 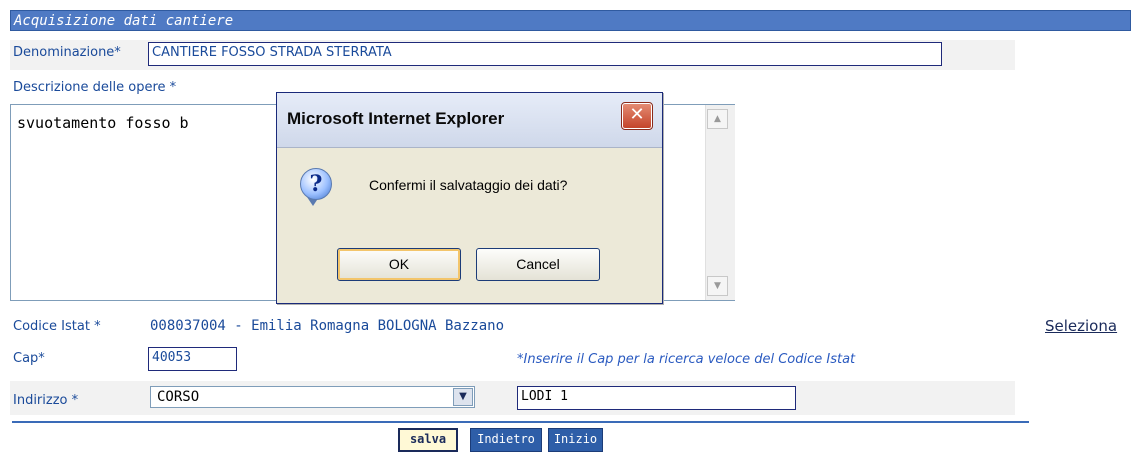 I want to click on scroll-down-icon: ▼, so click(x=717, y=286).